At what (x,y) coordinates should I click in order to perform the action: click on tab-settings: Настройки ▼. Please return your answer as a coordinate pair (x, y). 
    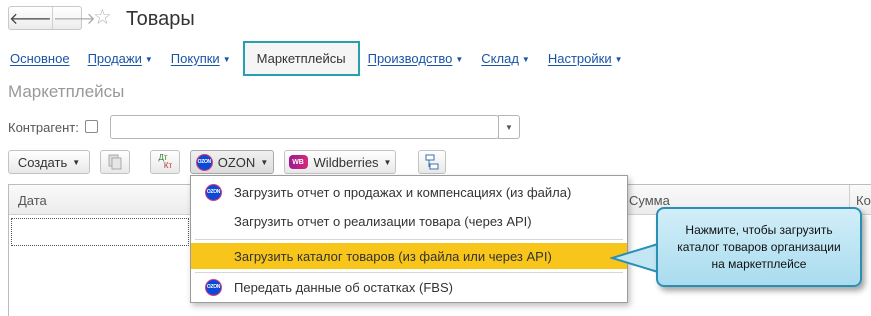
    Looking at the image, I should click on (585, 58).